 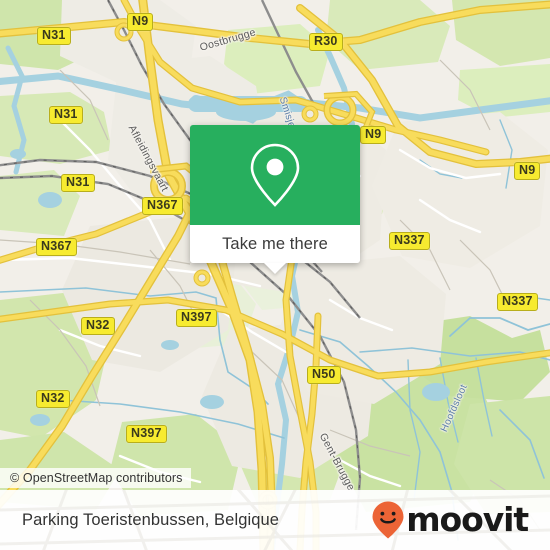 What do you see at coordinates (326, 42) in the screenshot?
I see `road-shield: R30` at bounding box center [326, 42].